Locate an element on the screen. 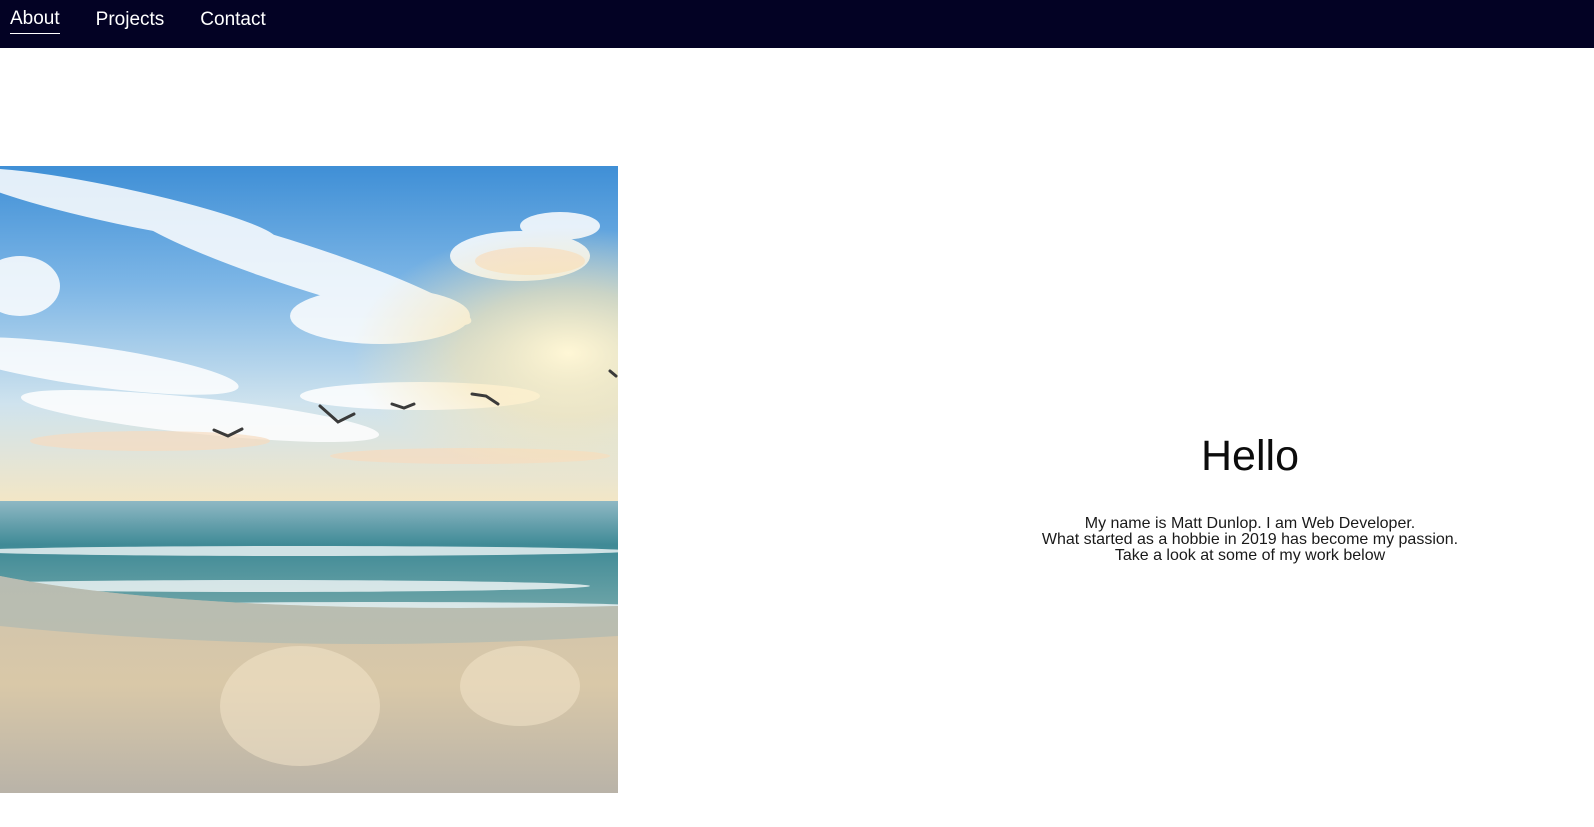  top-navbar: About Projects Contact is located at coordinates (797, 24).